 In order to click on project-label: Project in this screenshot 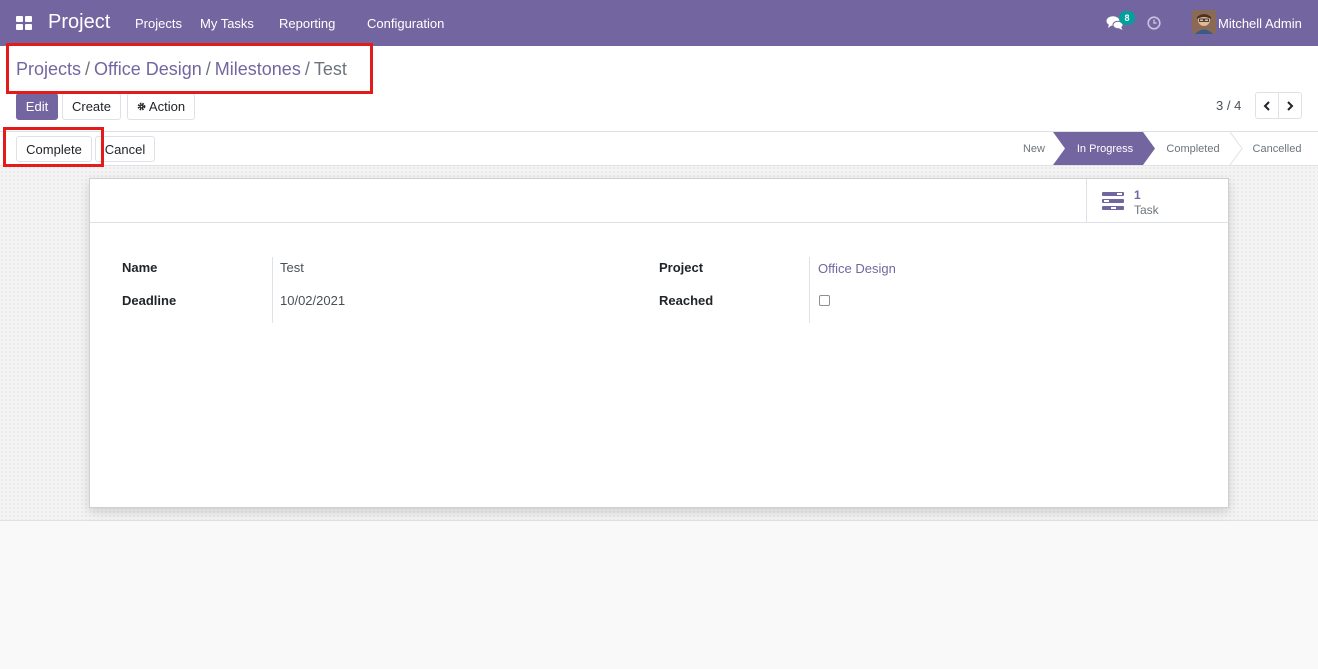, I will do `click(681, 267)`.